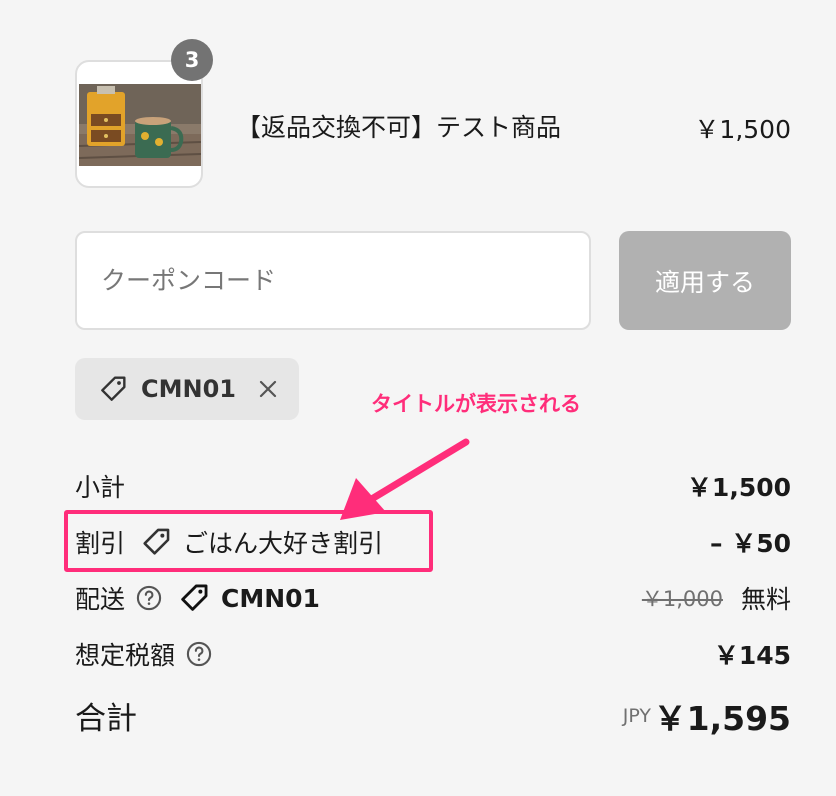  I want to click on product-price: ￥1,500, so click(742, 129).